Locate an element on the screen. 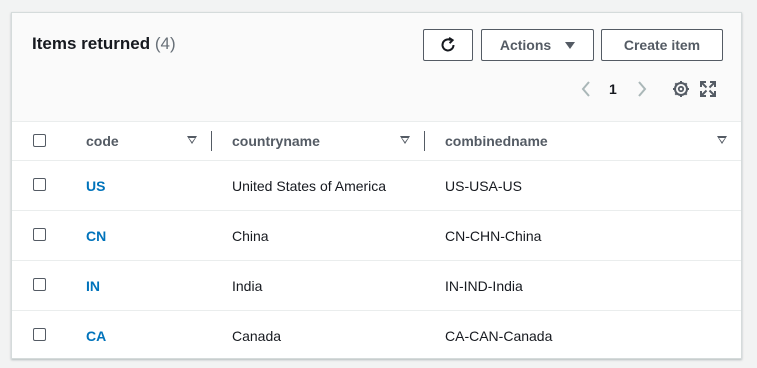  code-link: IN is located at coordinates (93, 285).